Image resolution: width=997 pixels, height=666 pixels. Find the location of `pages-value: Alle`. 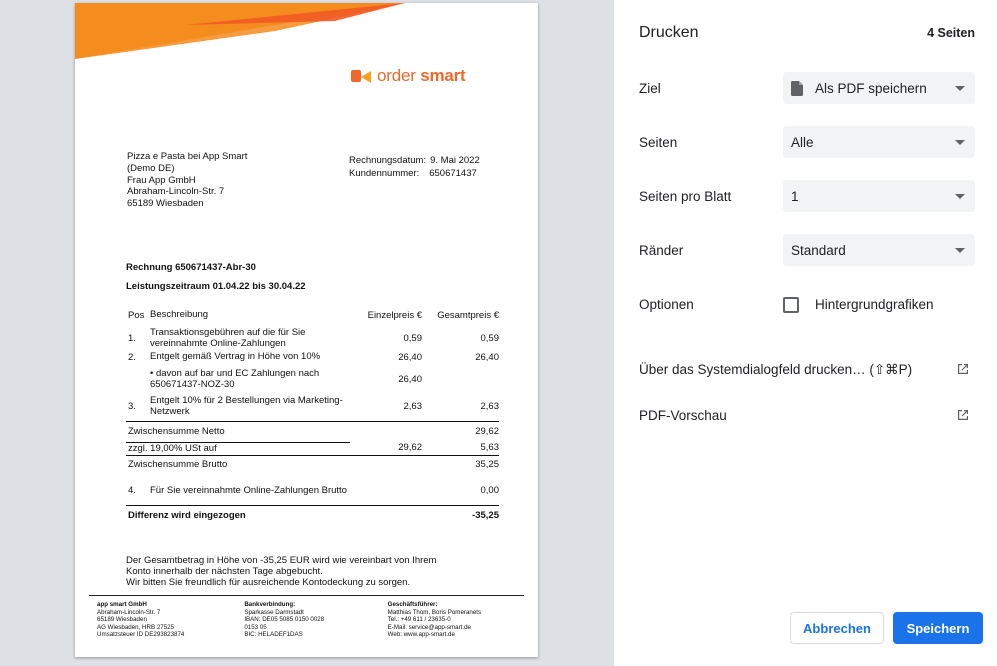

pages-value: Alle is located at coordinates (802, 142).